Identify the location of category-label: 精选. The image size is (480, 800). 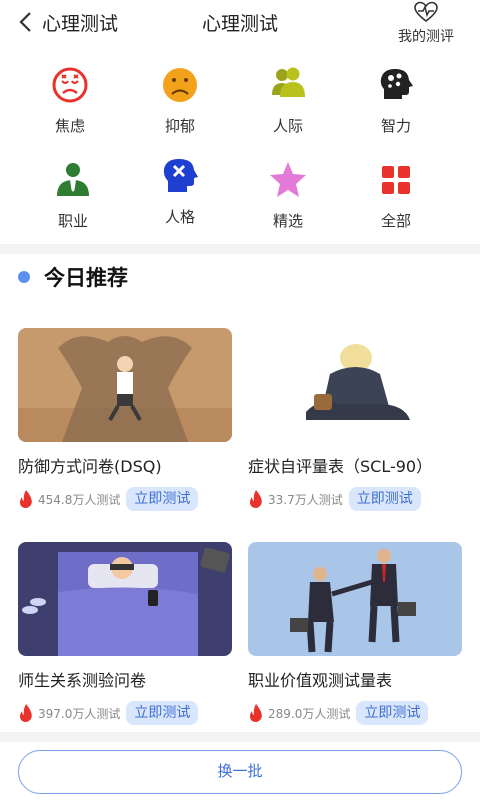
(287, 221).